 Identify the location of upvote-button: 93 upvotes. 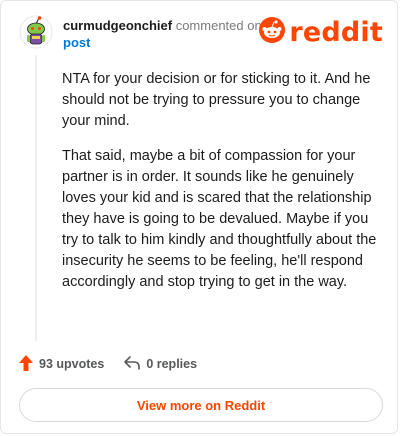
(62, 364).